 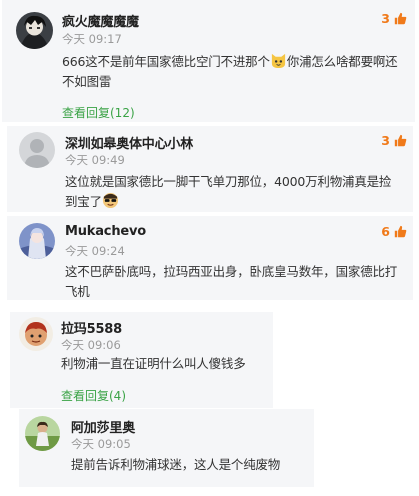 What do you see at coordinates (95, 251) in the screenshot?
I see `timestamp: 今天 09:24` at bounding box center [95, 251].